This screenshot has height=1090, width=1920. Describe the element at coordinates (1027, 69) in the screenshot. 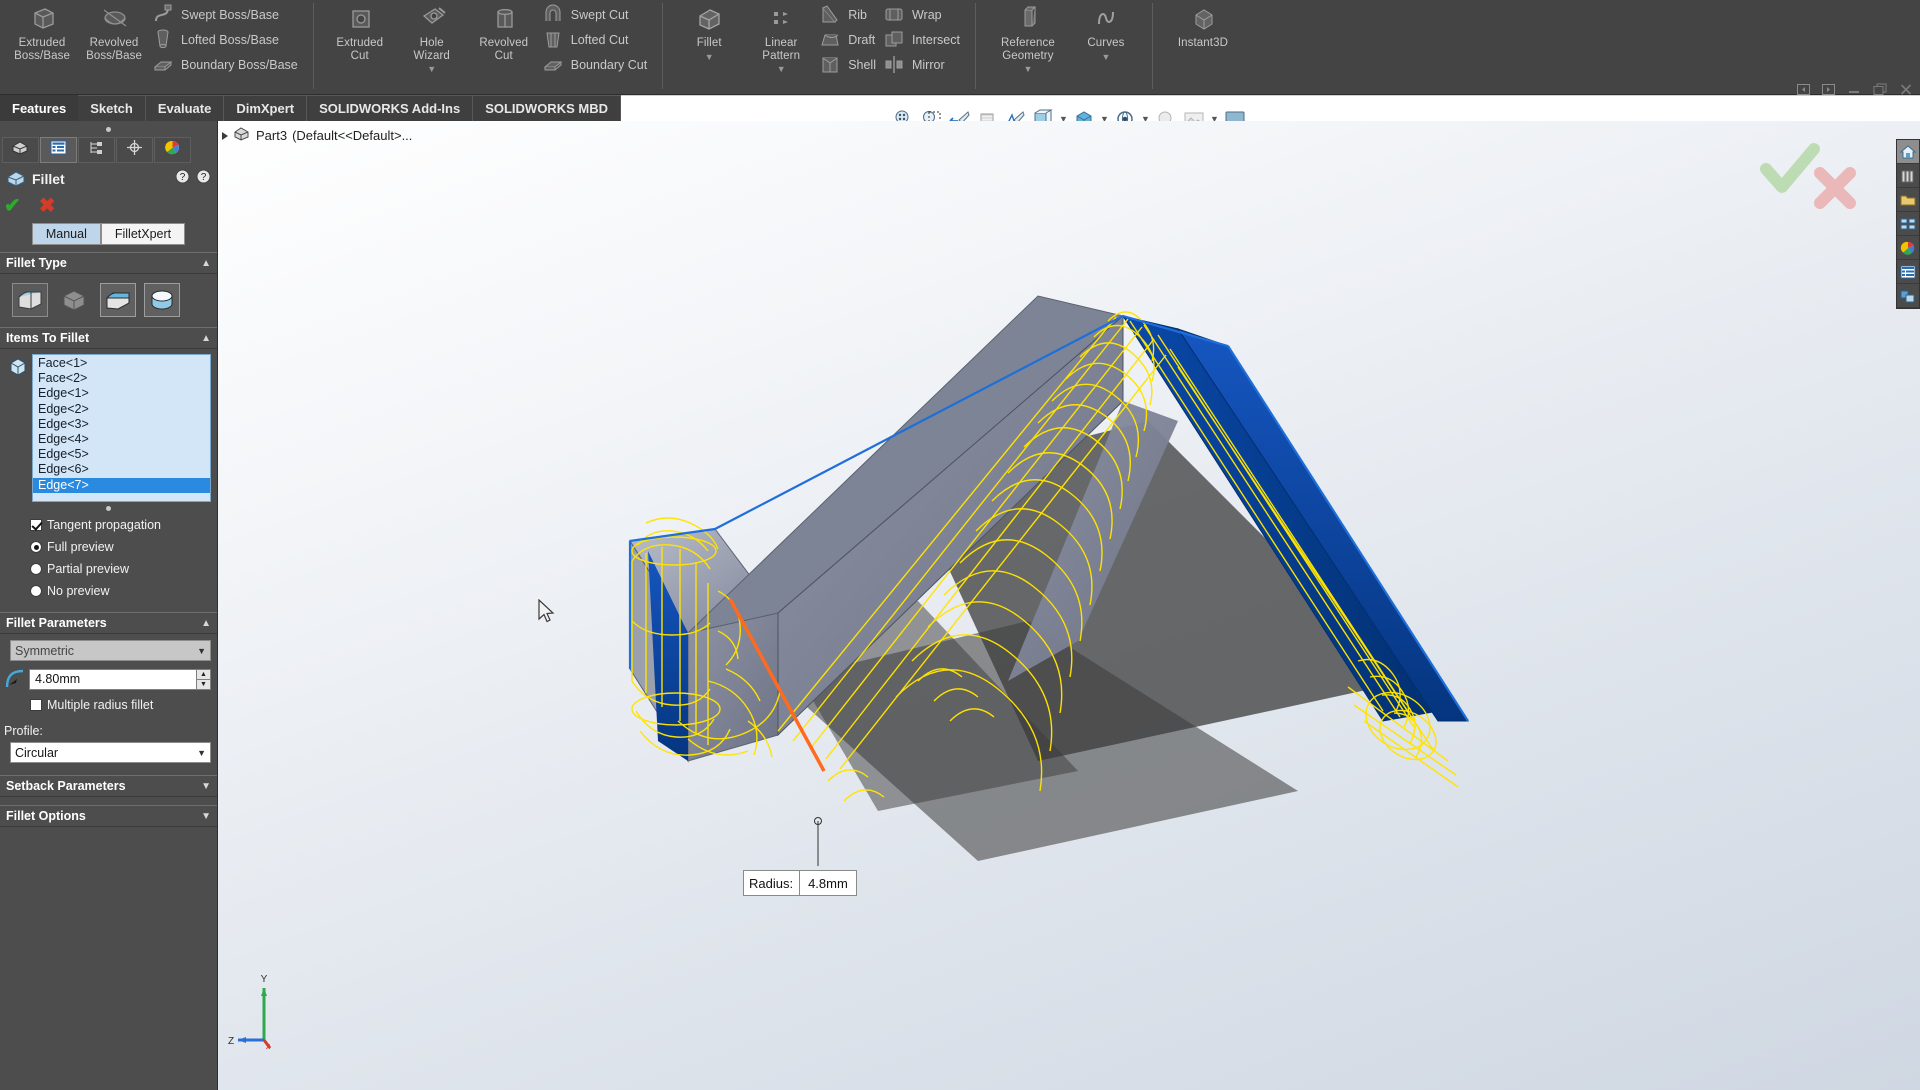

I see `reference-geometry-caret-icon: ▼` at that location.